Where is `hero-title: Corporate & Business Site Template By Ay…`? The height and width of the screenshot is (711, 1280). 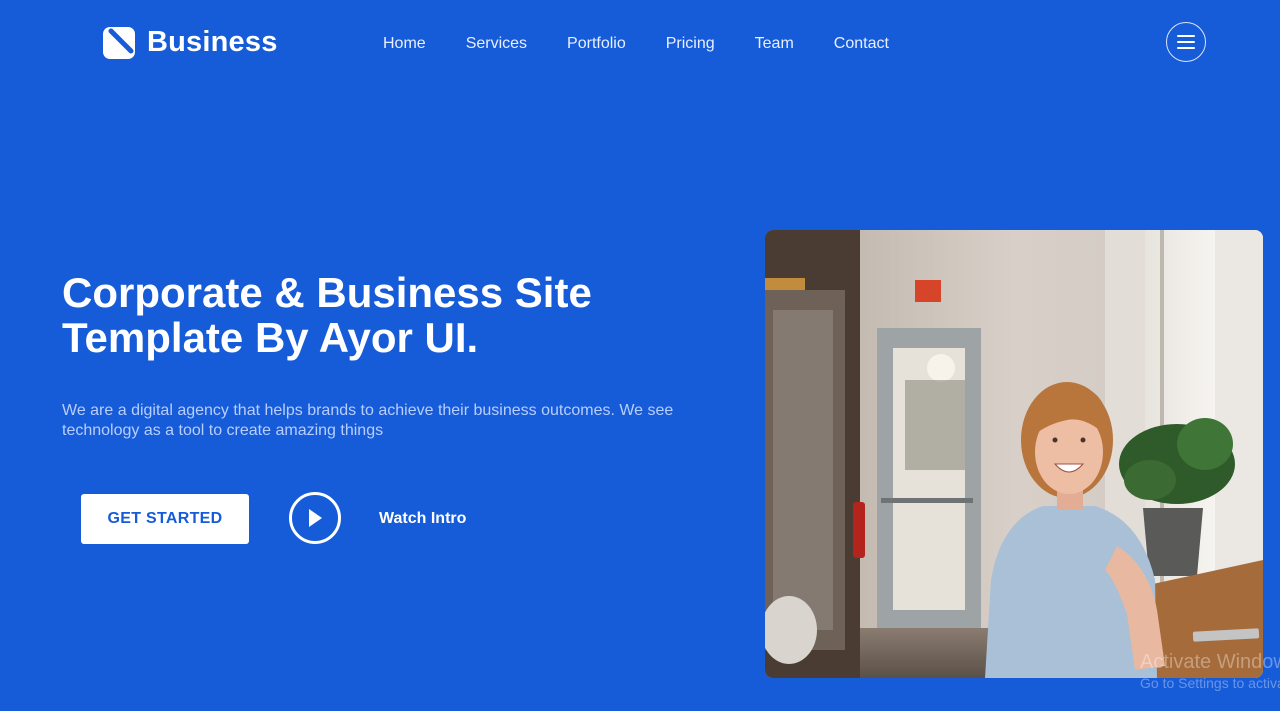 hero-title: Corporate & Business Site Template By Ay… is located at coordinates (402, 315).